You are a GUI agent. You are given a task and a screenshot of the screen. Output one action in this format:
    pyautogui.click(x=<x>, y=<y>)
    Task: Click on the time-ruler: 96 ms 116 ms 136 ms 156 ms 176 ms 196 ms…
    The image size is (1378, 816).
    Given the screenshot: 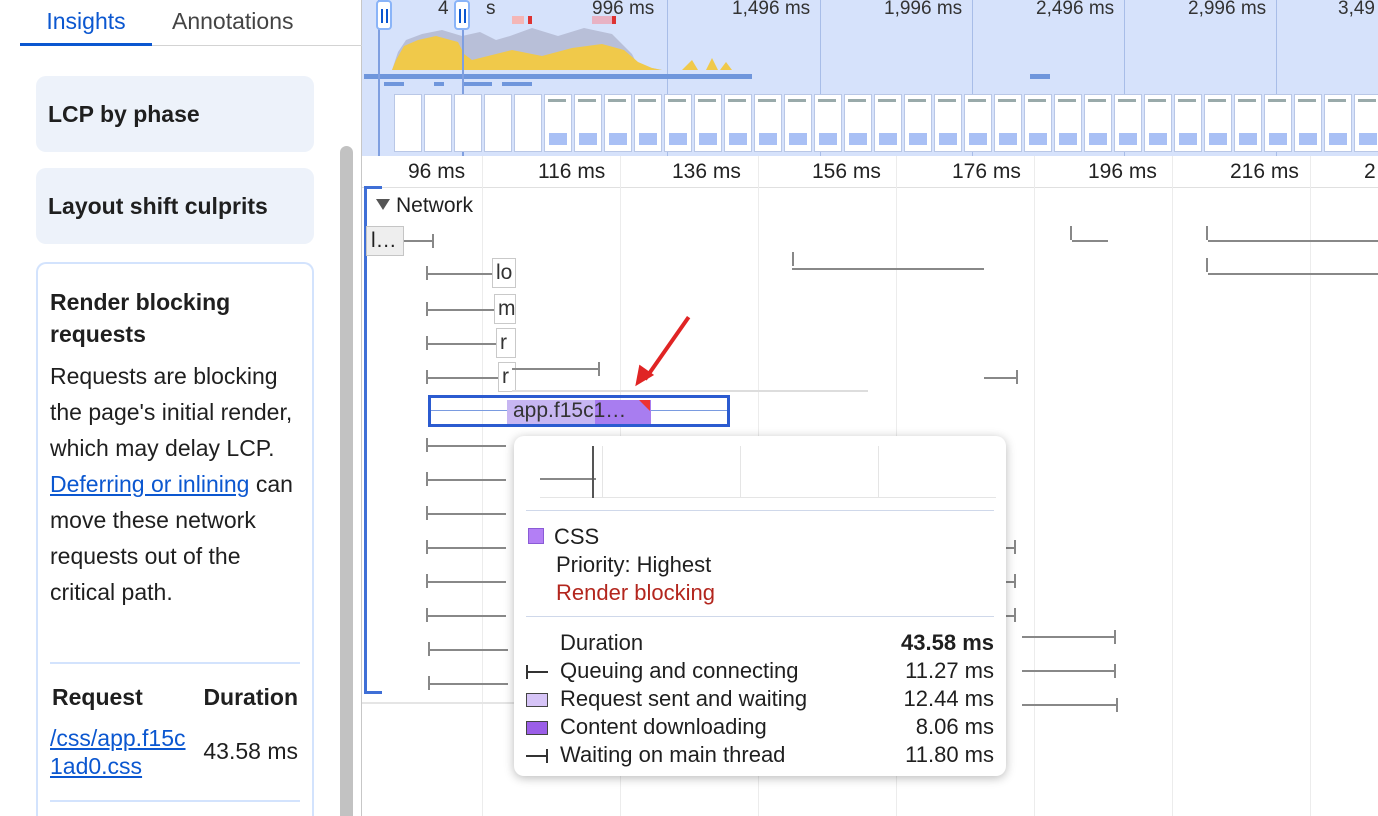 What is the action you would take?
    pyautogui.click(x=870, y=172)
    